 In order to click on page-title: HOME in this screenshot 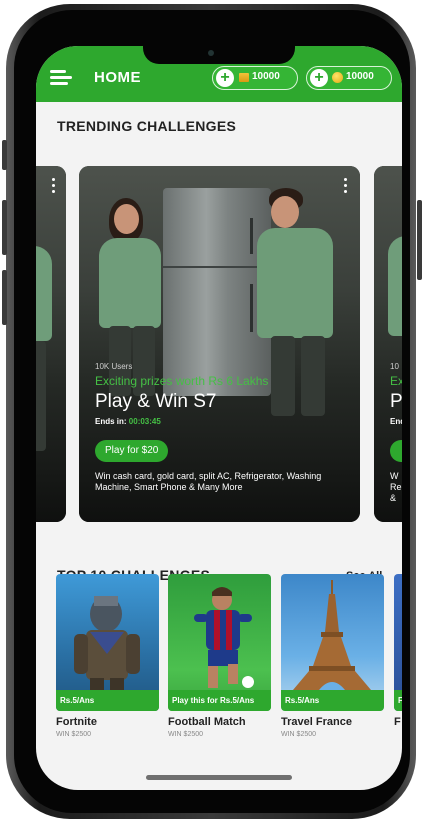, I will do `click(117, 77)`.